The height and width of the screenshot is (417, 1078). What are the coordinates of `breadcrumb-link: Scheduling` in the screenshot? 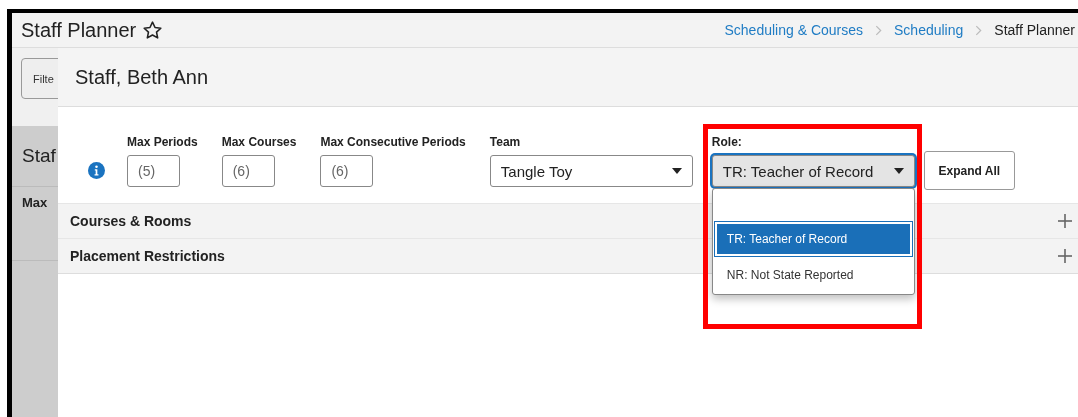 It's located at (929, 30).